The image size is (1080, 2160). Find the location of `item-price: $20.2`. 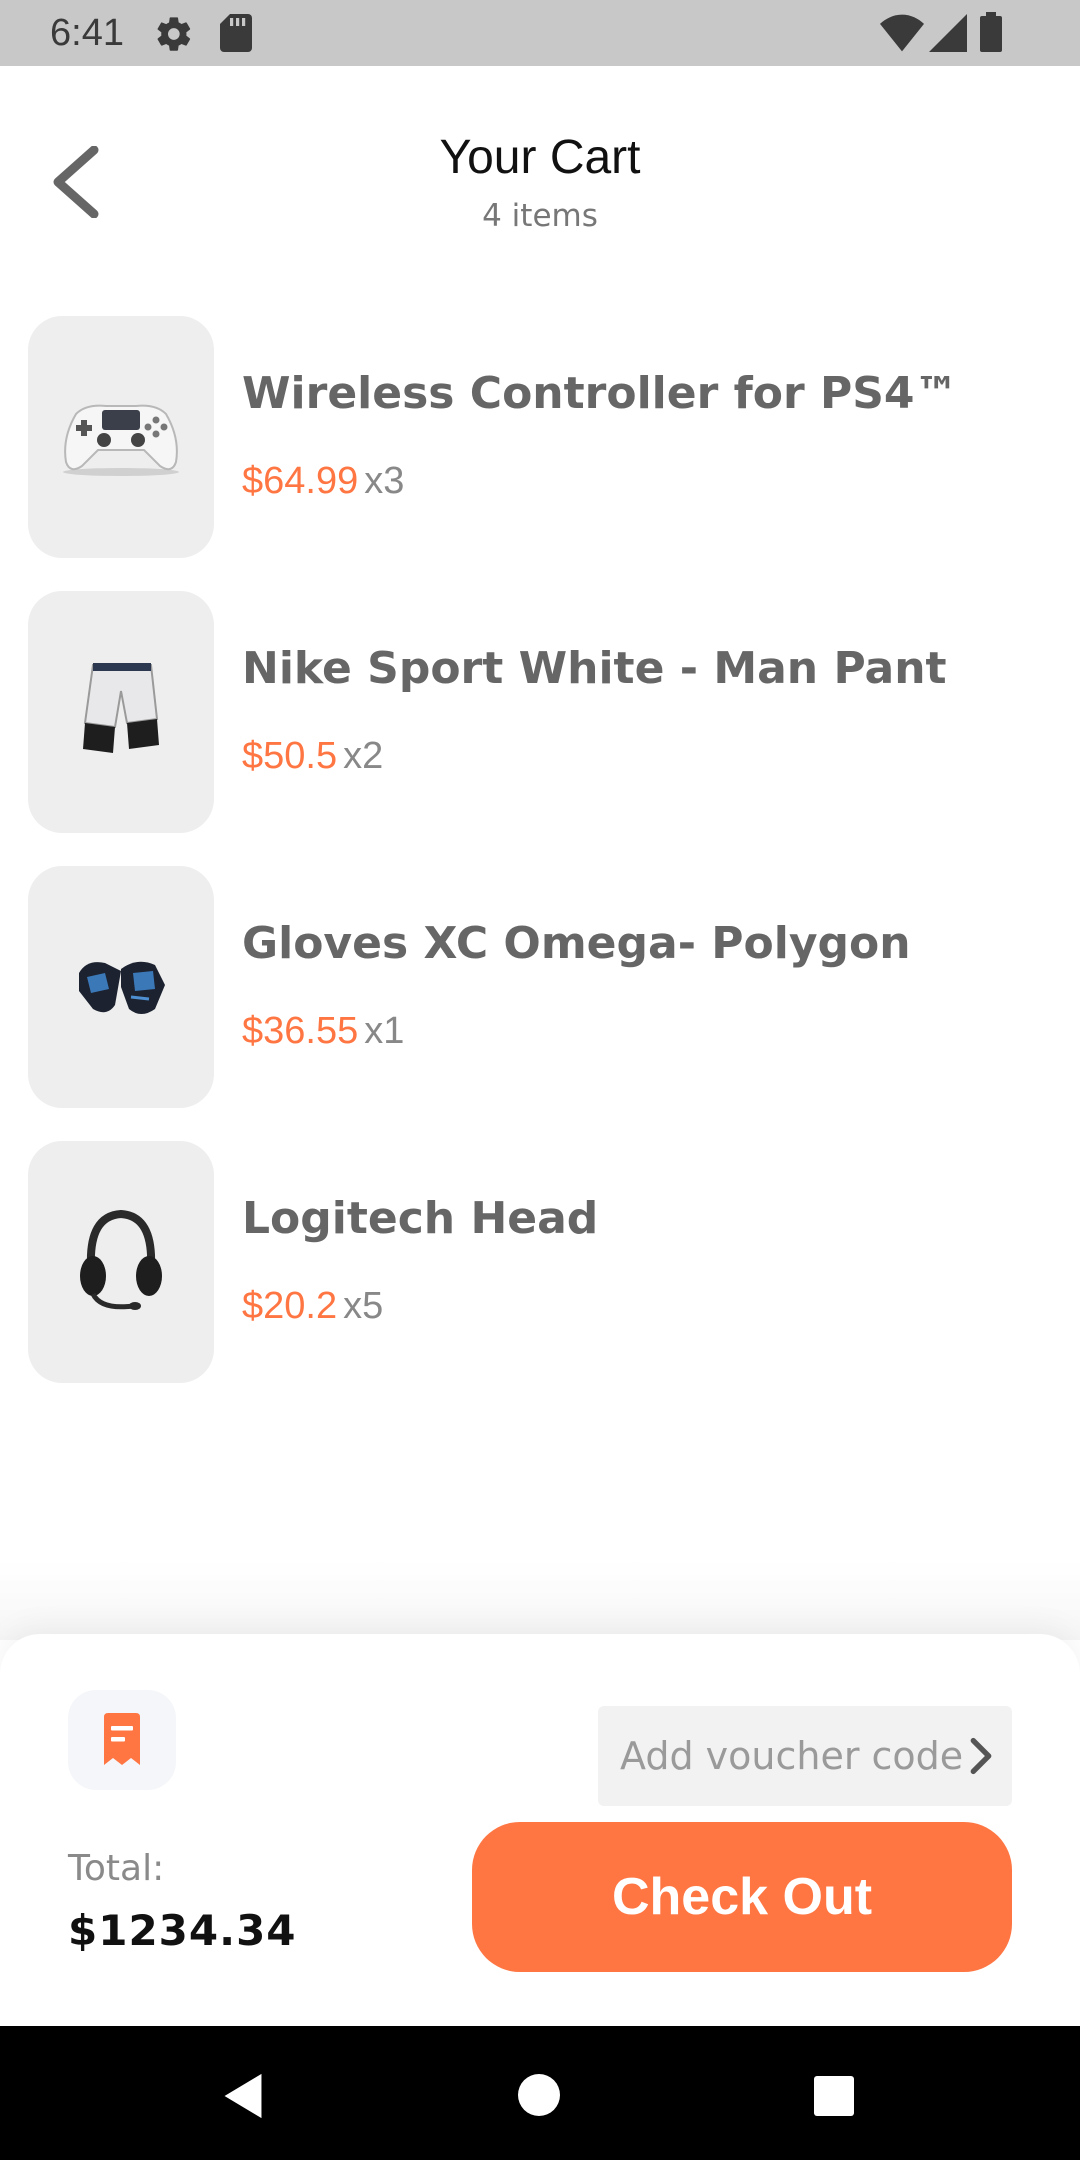

item-price: $20.2 is located at coordinates (290, 1306).